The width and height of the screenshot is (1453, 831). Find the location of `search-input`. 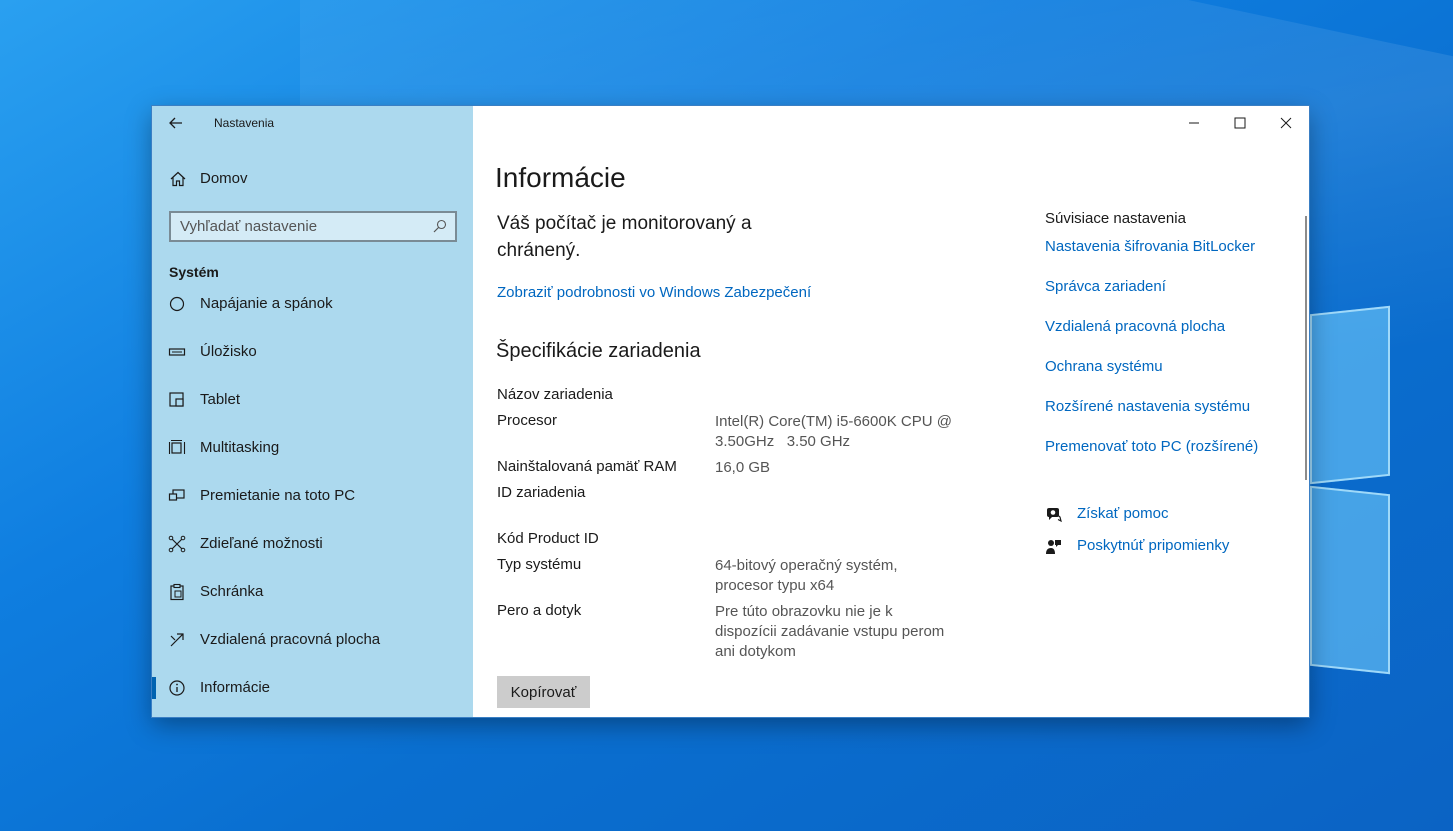

search-input is located at coordinates (296, 226).